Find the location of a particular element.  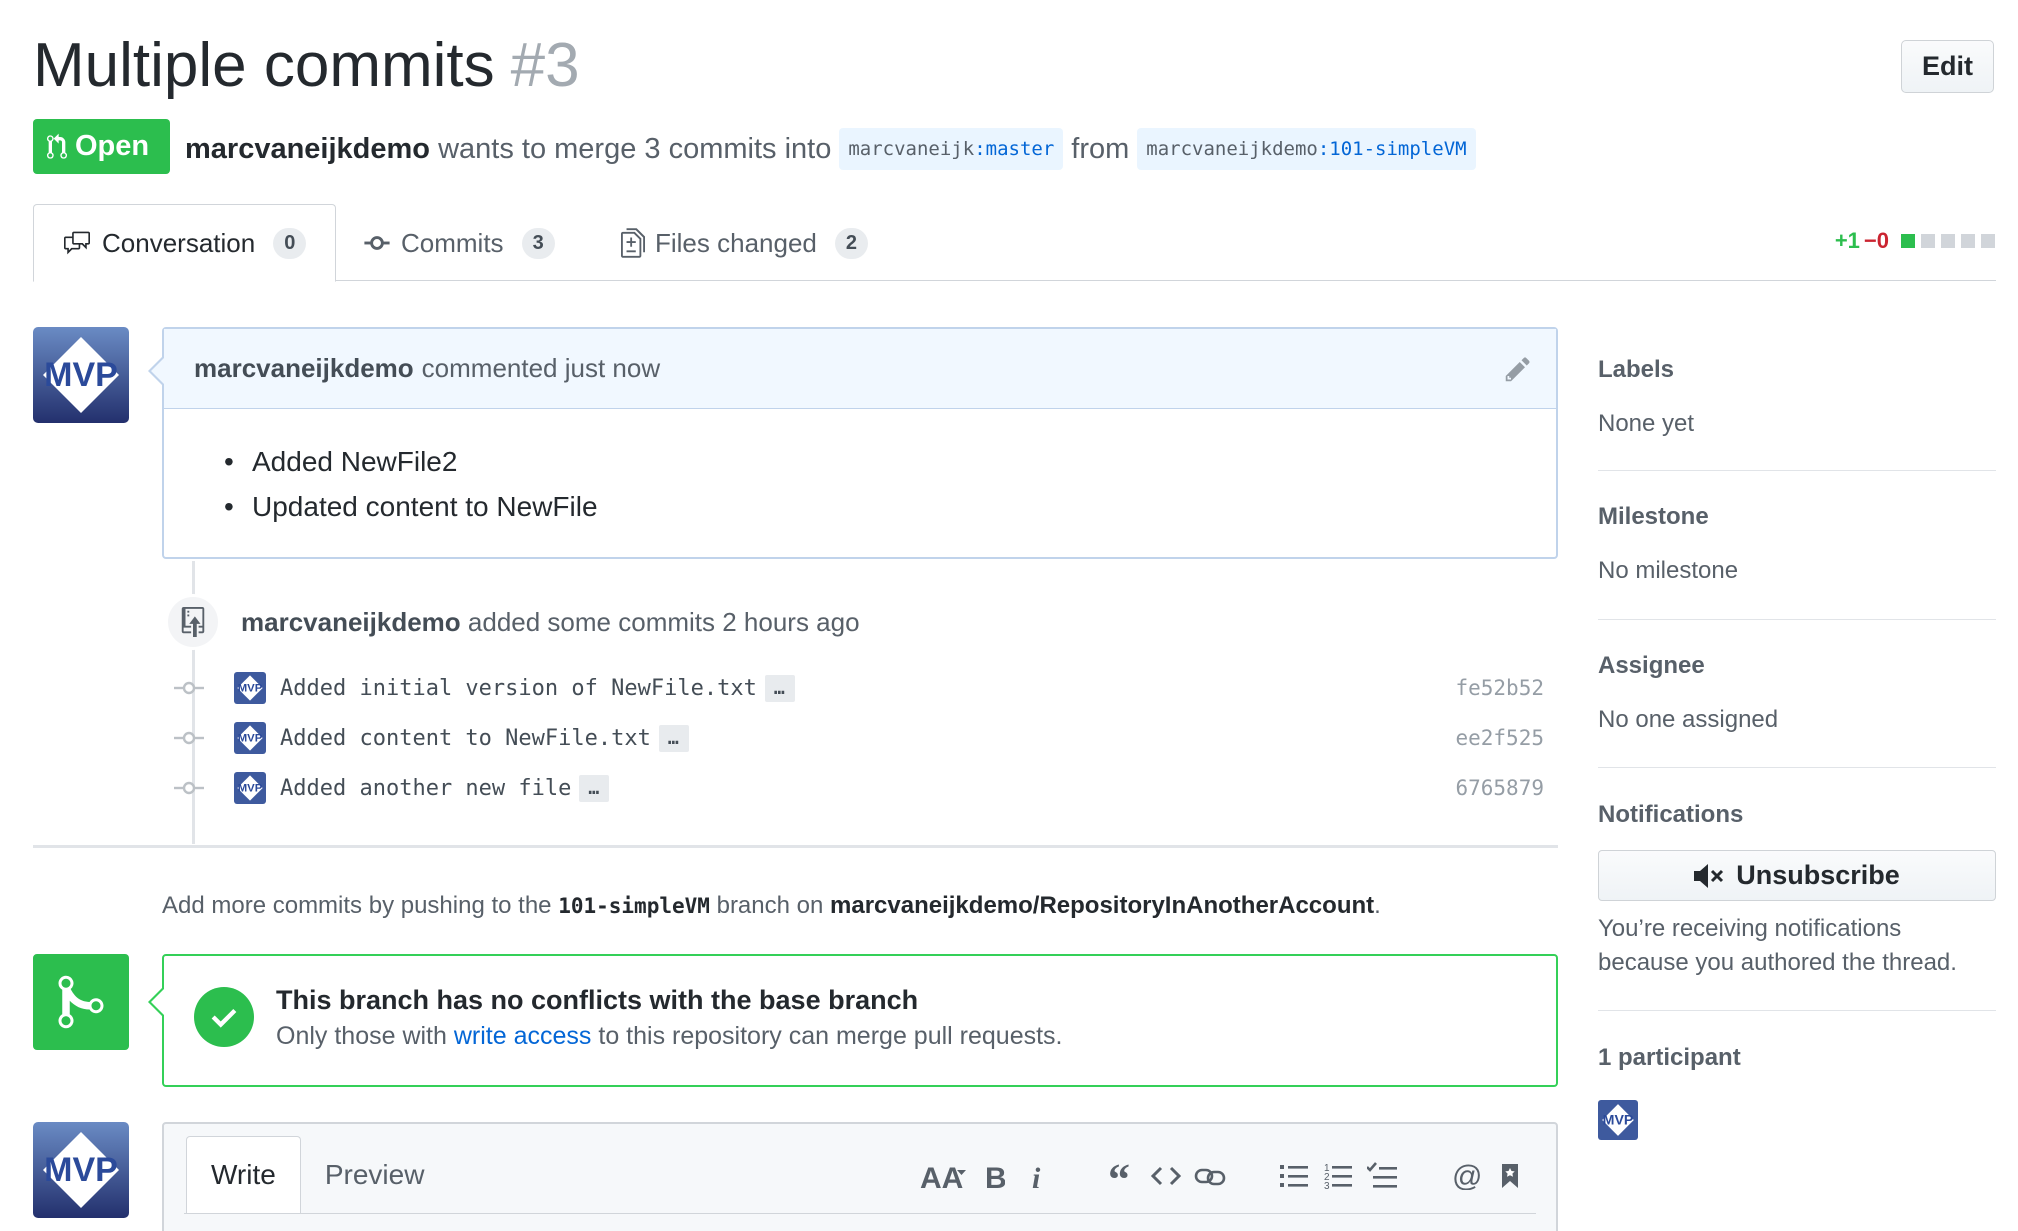

markdown-toolbar: AA B i “ 123 @ is located at coordinates (1217, 1176).